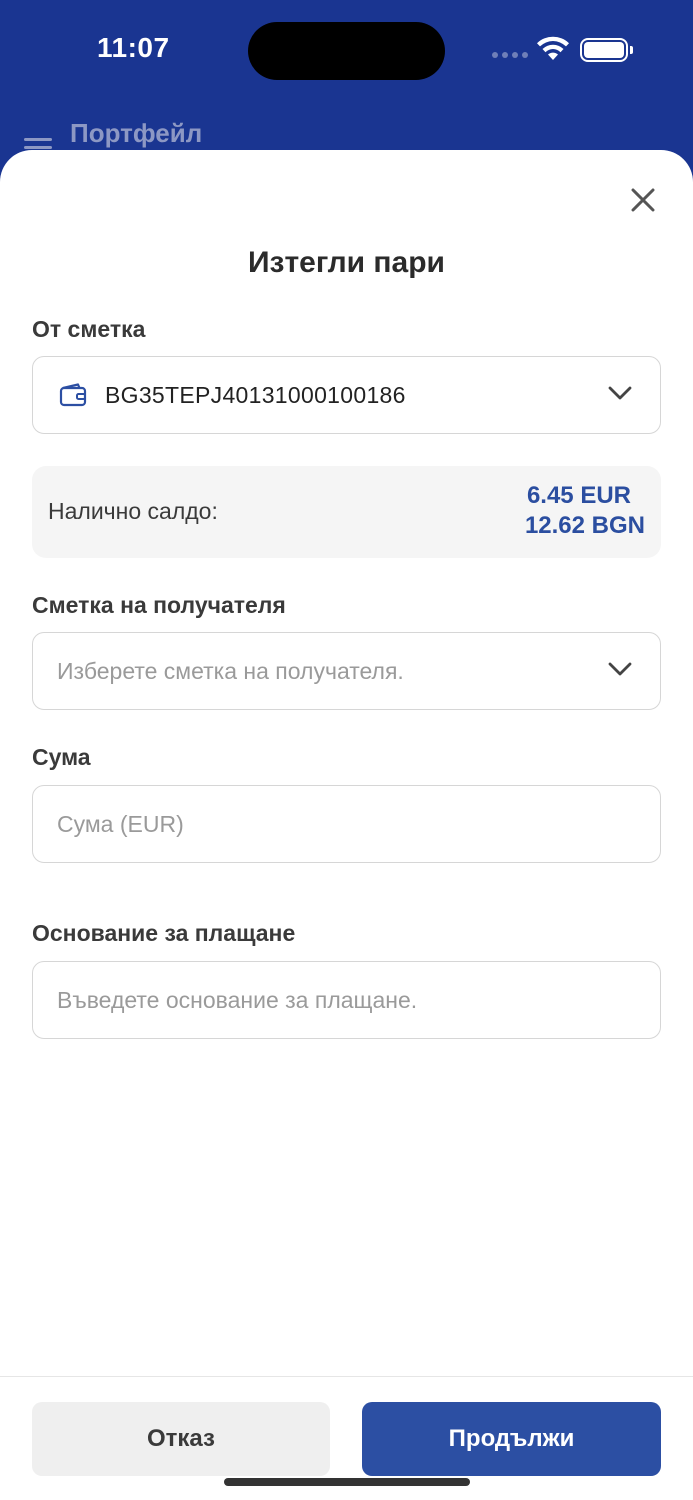 This screenshot has height=1500, width=693. I want to click on wifi-icon, so click(553, 48).